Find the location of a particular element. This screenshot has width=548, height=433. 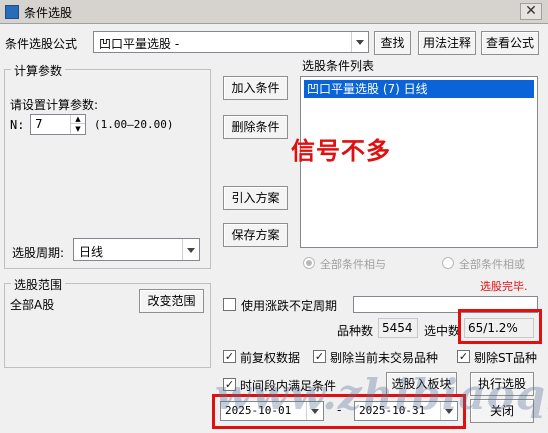

count-field: 5454 is located at coordinates (398, 328).